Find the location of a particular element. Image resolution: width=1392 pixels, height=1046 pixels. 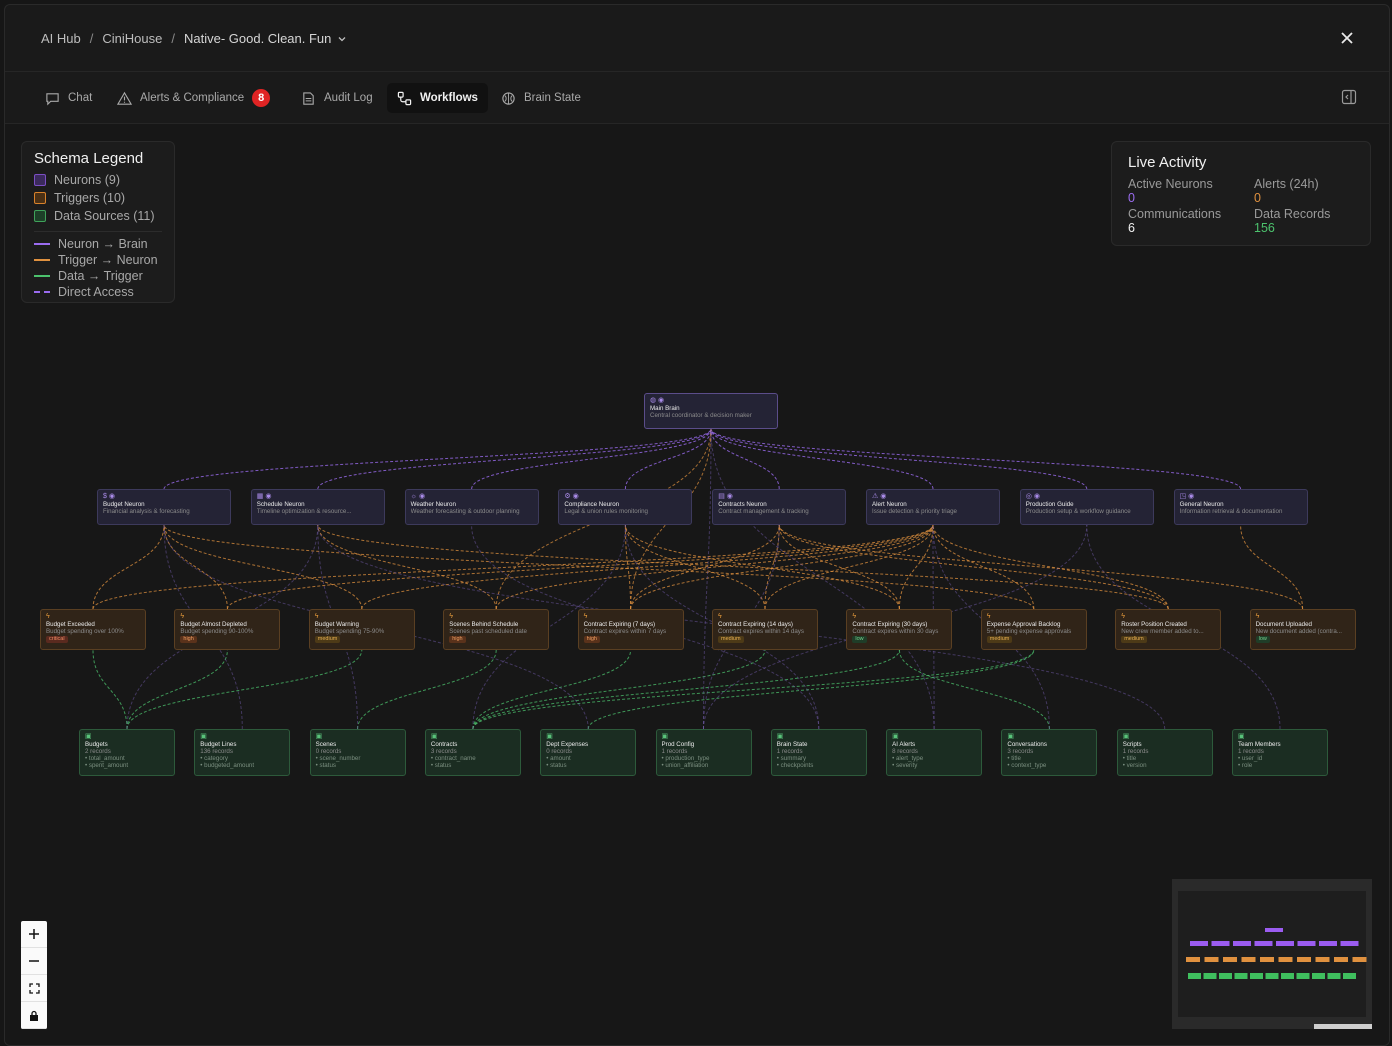

zoom-out-button is located at coordinates (34, 961).